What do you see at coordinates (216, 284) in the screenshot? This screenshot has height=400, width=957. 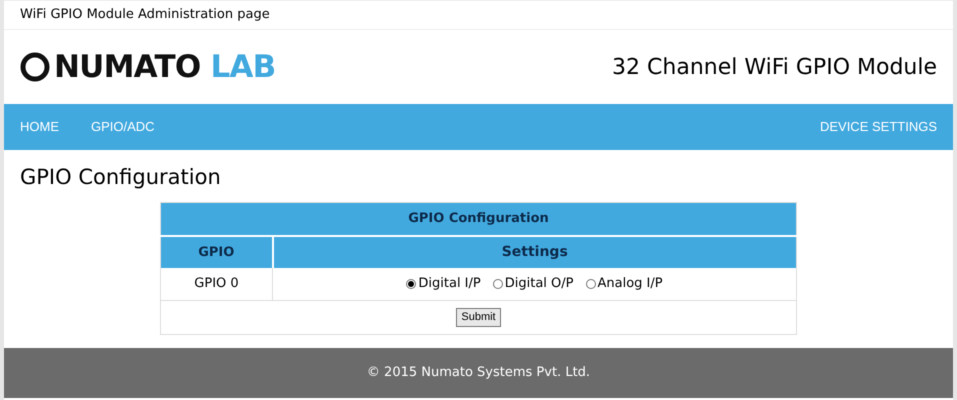 I see `table-cell: GPIO 0` at bounding box center [216, 284].